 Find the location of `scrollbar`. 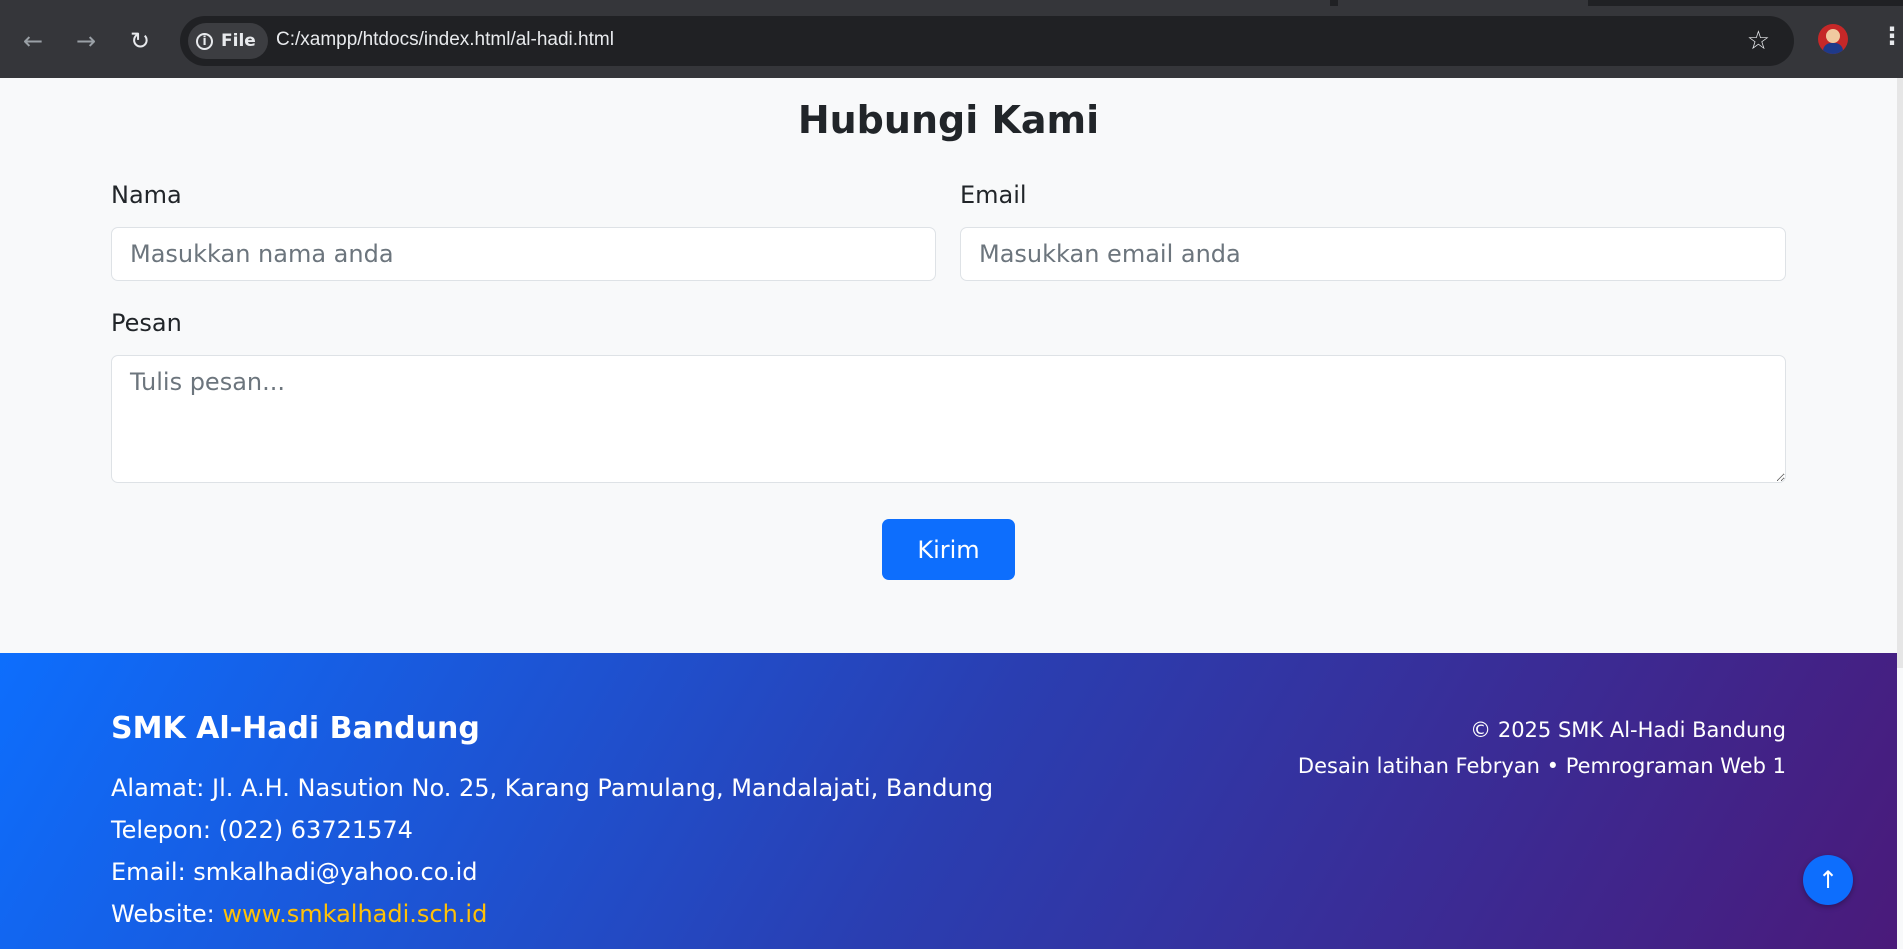

scrollbar is located at coordinates (1900, 373).